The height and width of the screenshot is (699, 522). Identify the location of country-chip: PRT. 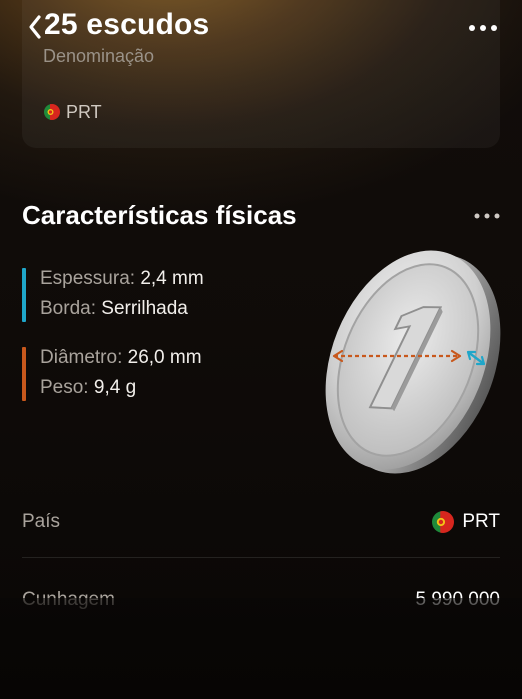
(73, 112).